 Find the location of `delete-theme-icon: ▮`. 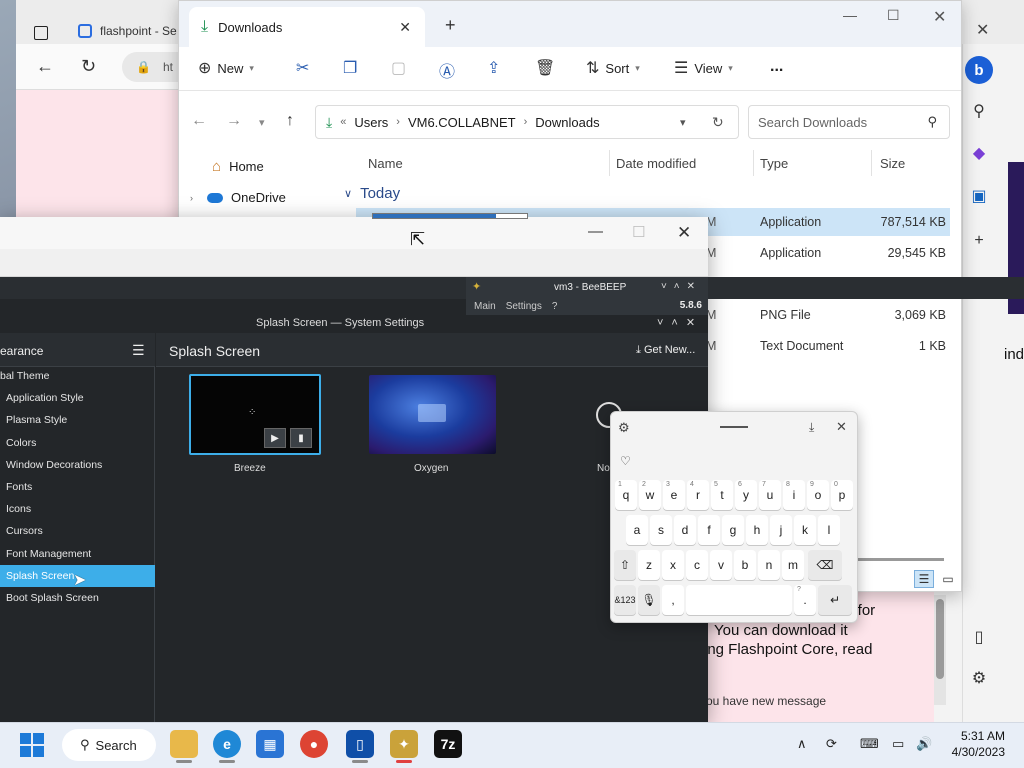

delete-theme-icon: ▮ is located at coordinates (301, 438).